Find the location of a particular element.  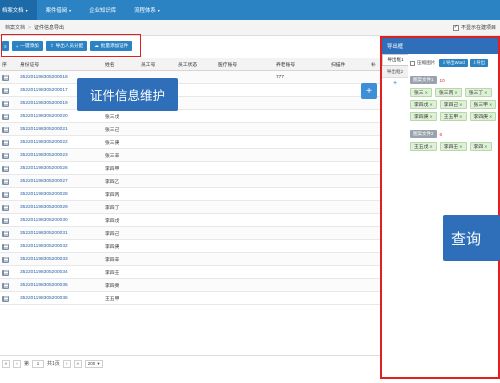

id-number-cell: 352201198305200021 is located at coordinates (44, 129).